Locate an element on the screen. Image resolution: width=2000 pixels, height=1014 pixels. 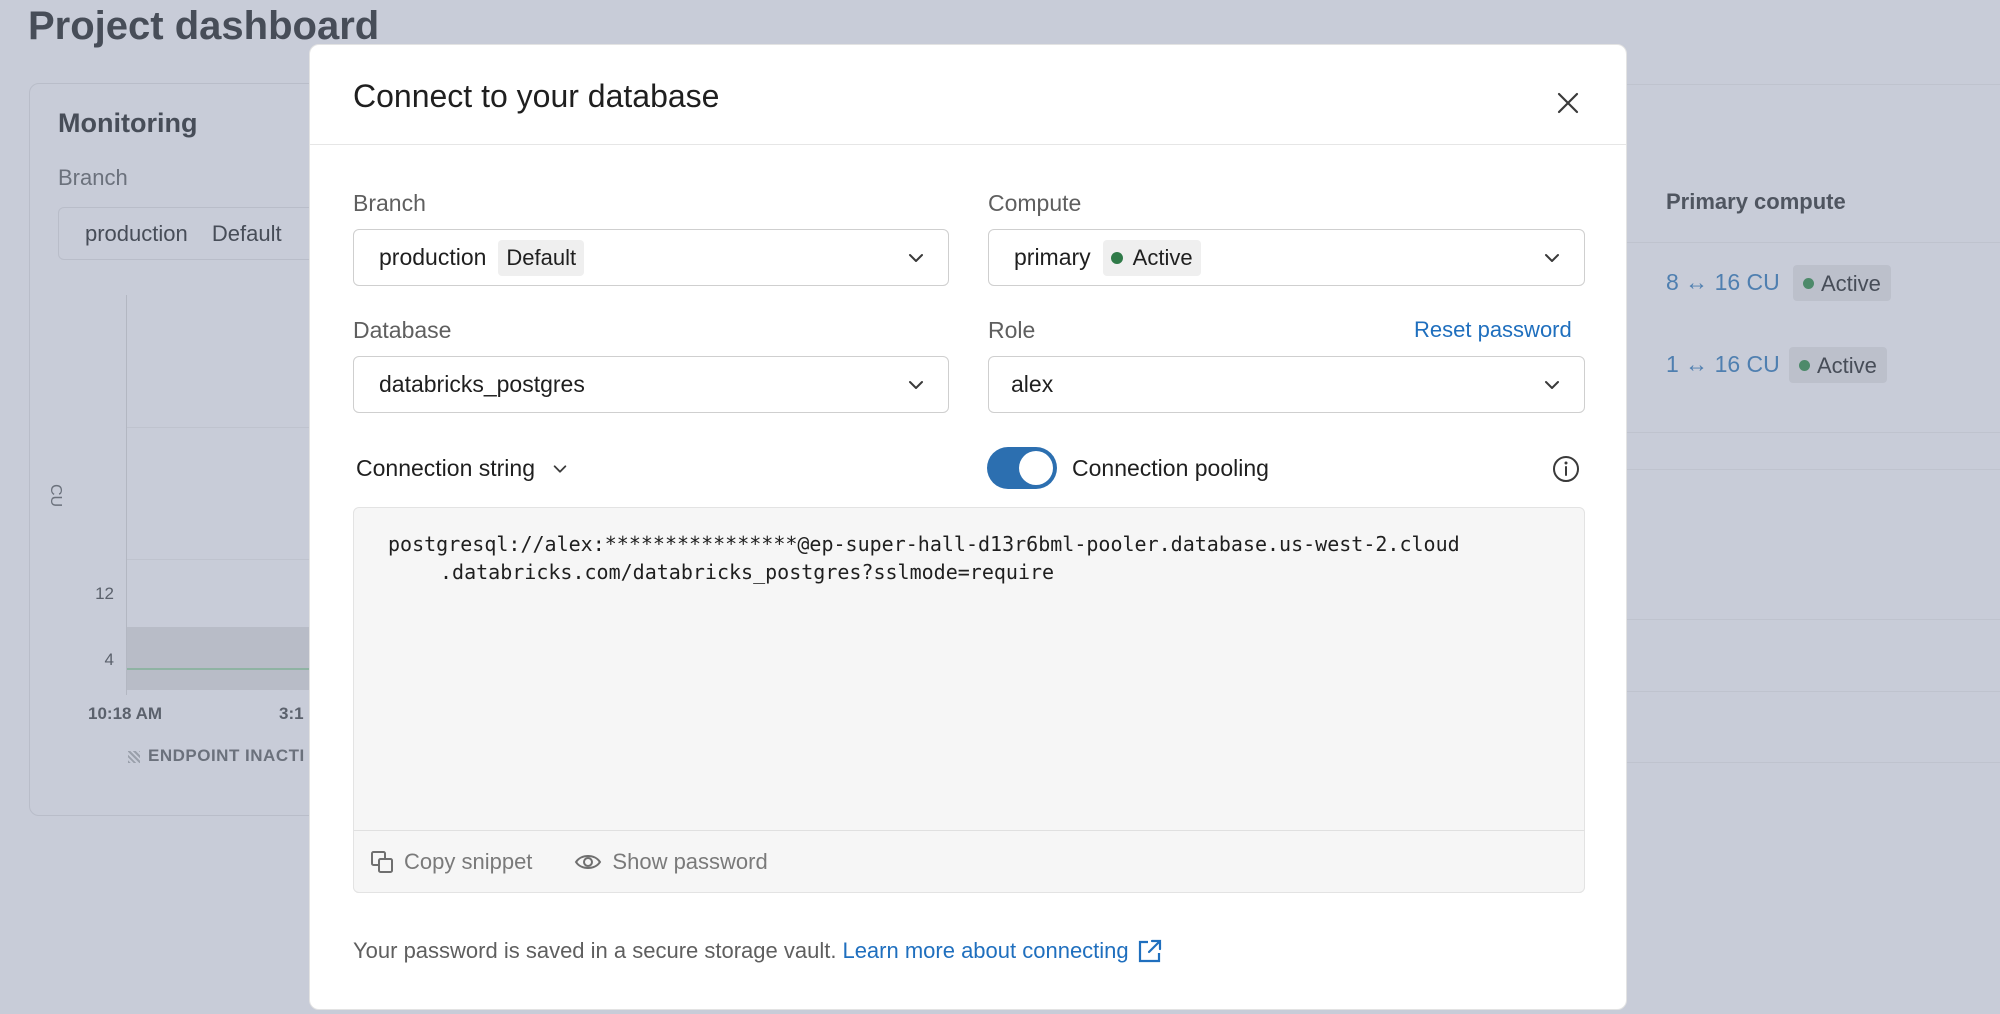
database-value: databricks_postgres is located at coordinates (482, 384).